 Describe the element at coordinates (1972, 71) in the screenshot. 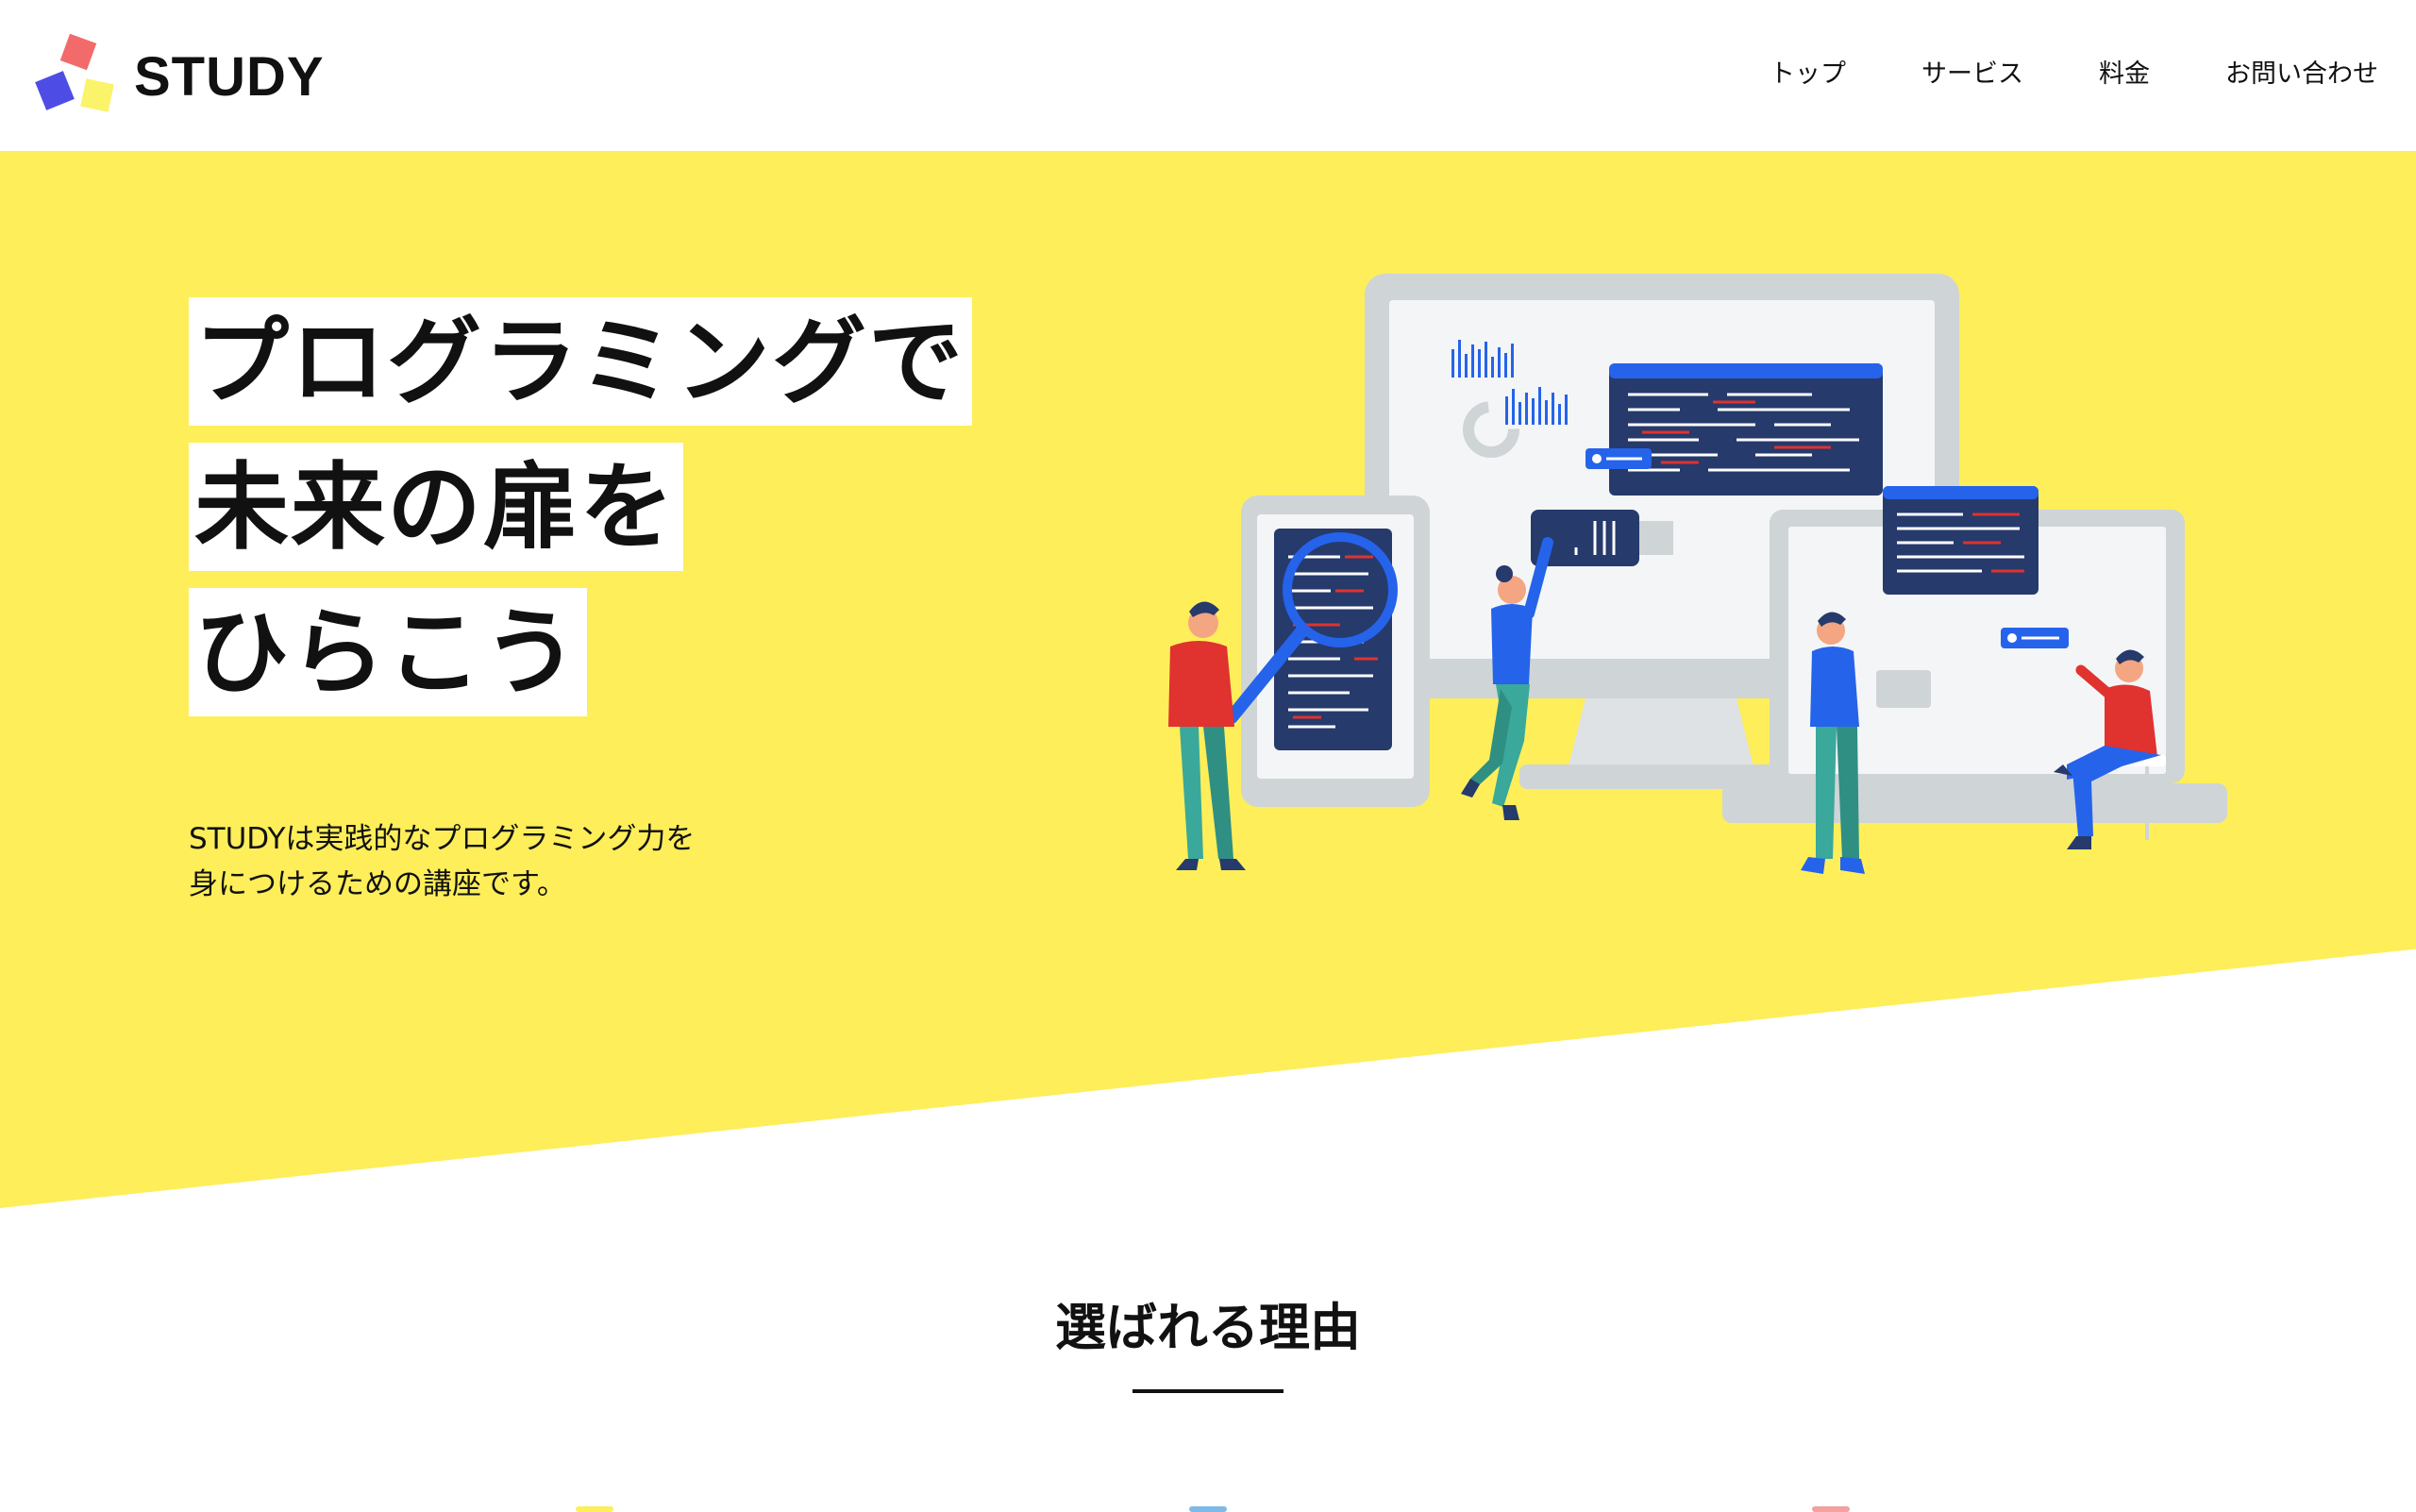

I see `nav-item-service: サービス` at that location.